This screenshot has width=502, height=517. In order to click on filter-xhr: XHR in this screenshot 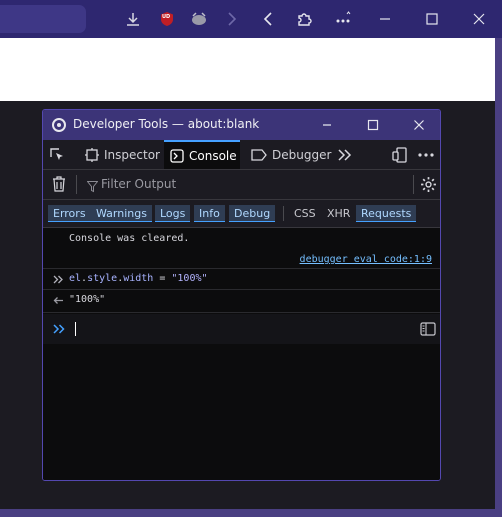, I will do `click(338, 213)`.